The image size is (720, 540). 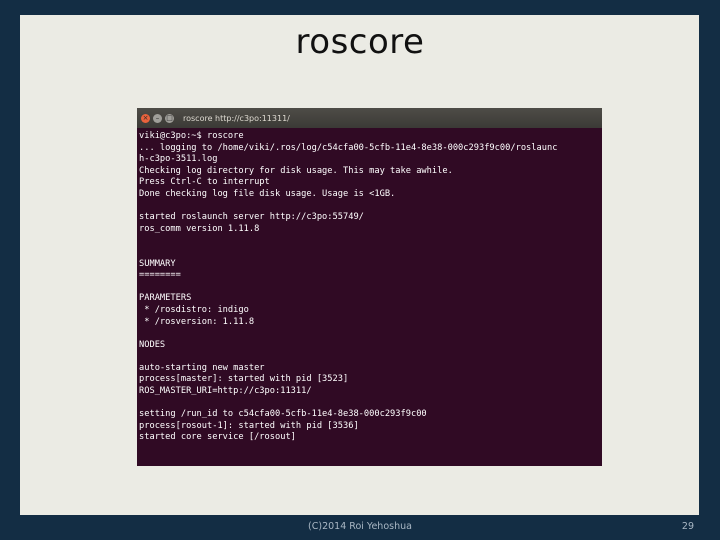 What do you see at coordinates (369, 118) in the screenshot?
I see `terminal-titlebar: × – □ roscore http://c3po:11311/` at bounding box center [369, 118].